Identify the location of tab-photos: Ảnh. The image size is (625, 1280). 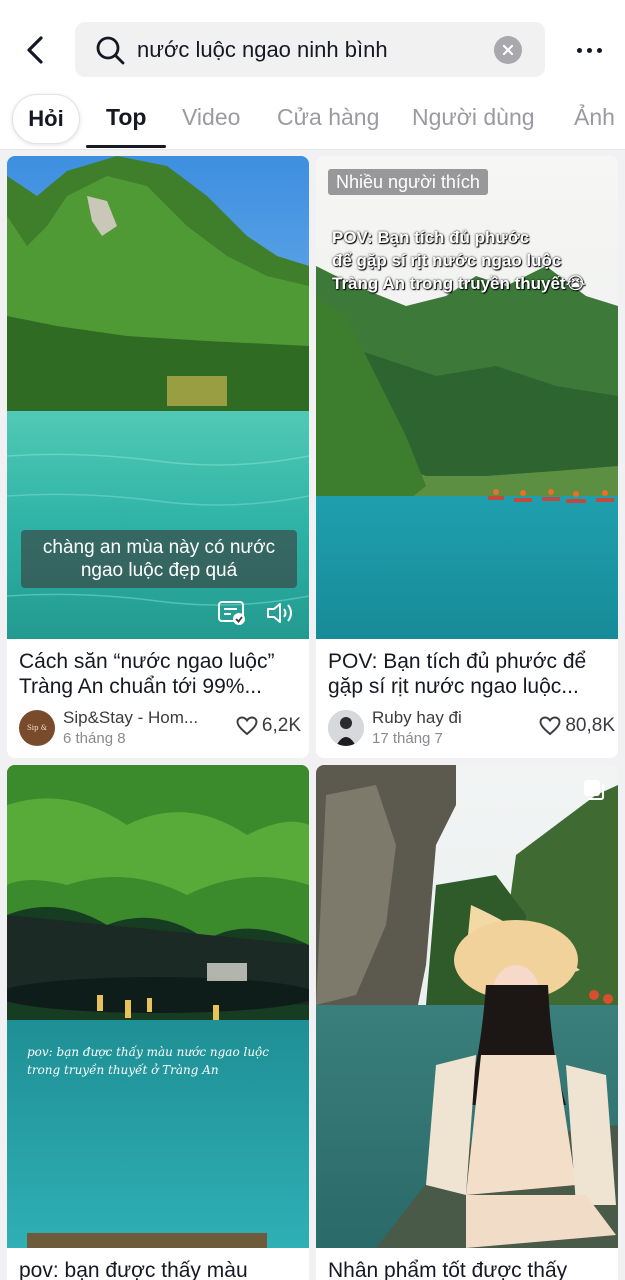
(594, 117).